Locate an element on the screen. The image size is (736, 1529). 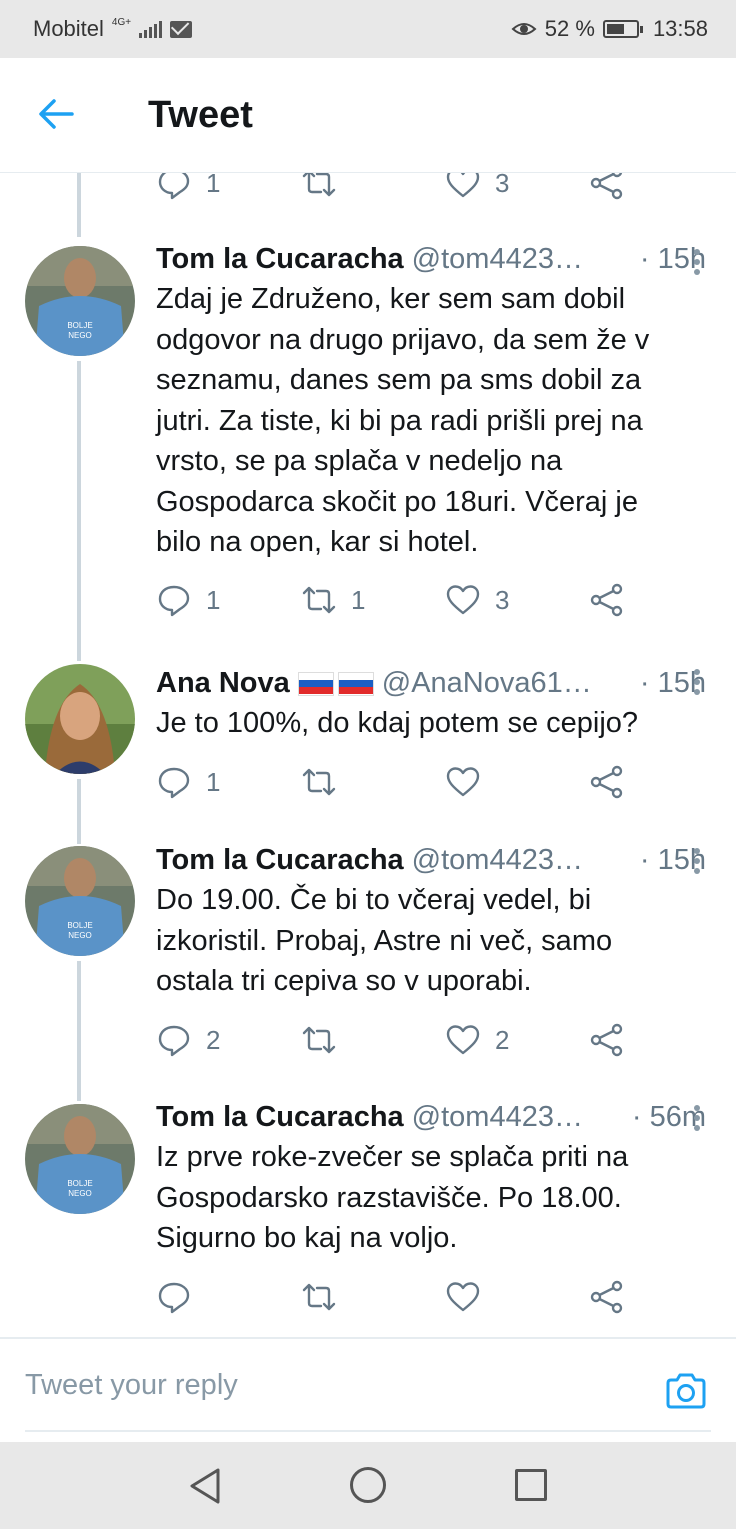
nav-home-icon is located at coordinates (368, 1485).